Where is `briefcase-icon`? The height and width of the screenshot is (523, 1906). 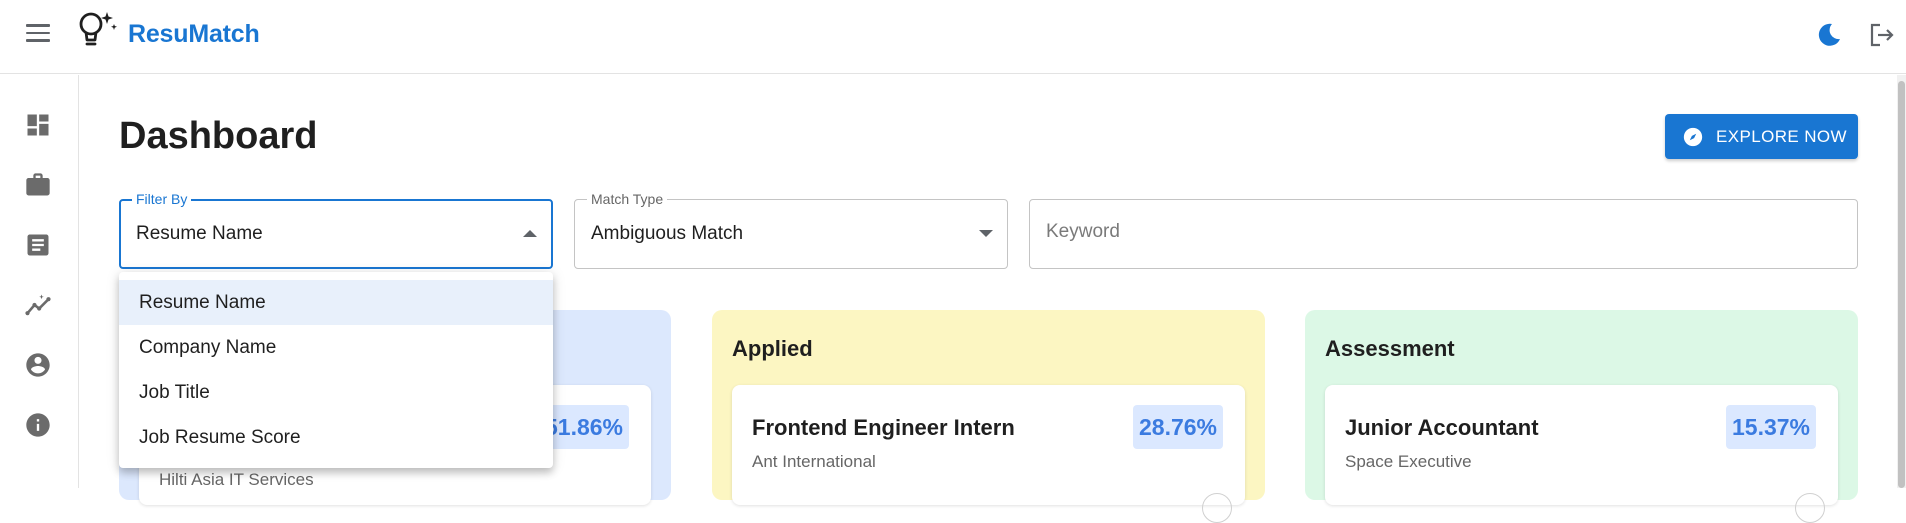 briefcase-icon is located at coordinates (38, 185).